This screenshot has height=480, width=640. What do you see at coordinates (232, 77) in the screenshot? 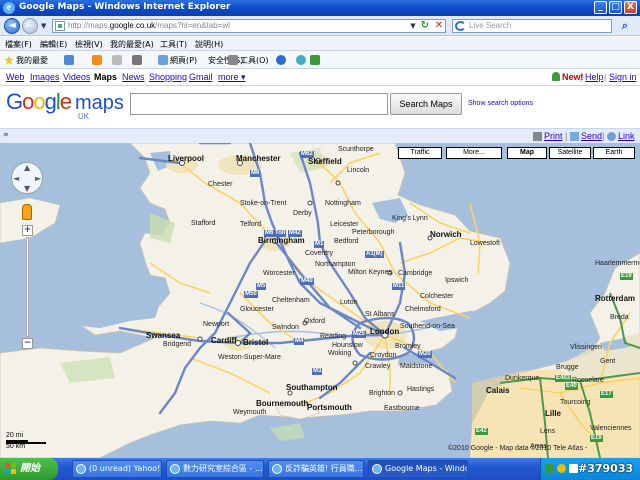
I see `gbar-more: more ▾` at bounding box center [232, 77].